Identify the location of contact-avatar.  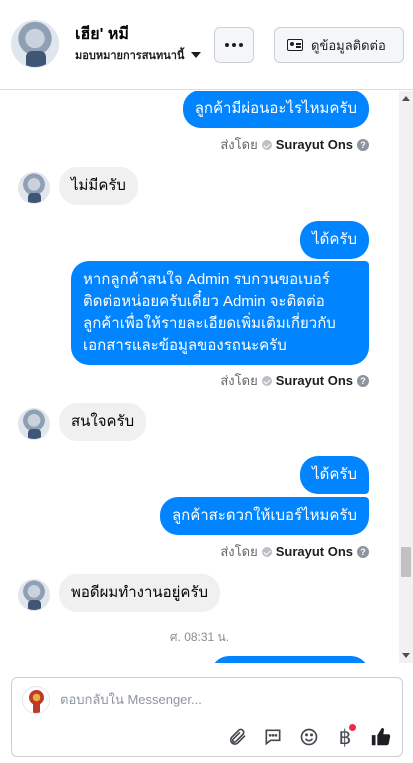
(35, 44).